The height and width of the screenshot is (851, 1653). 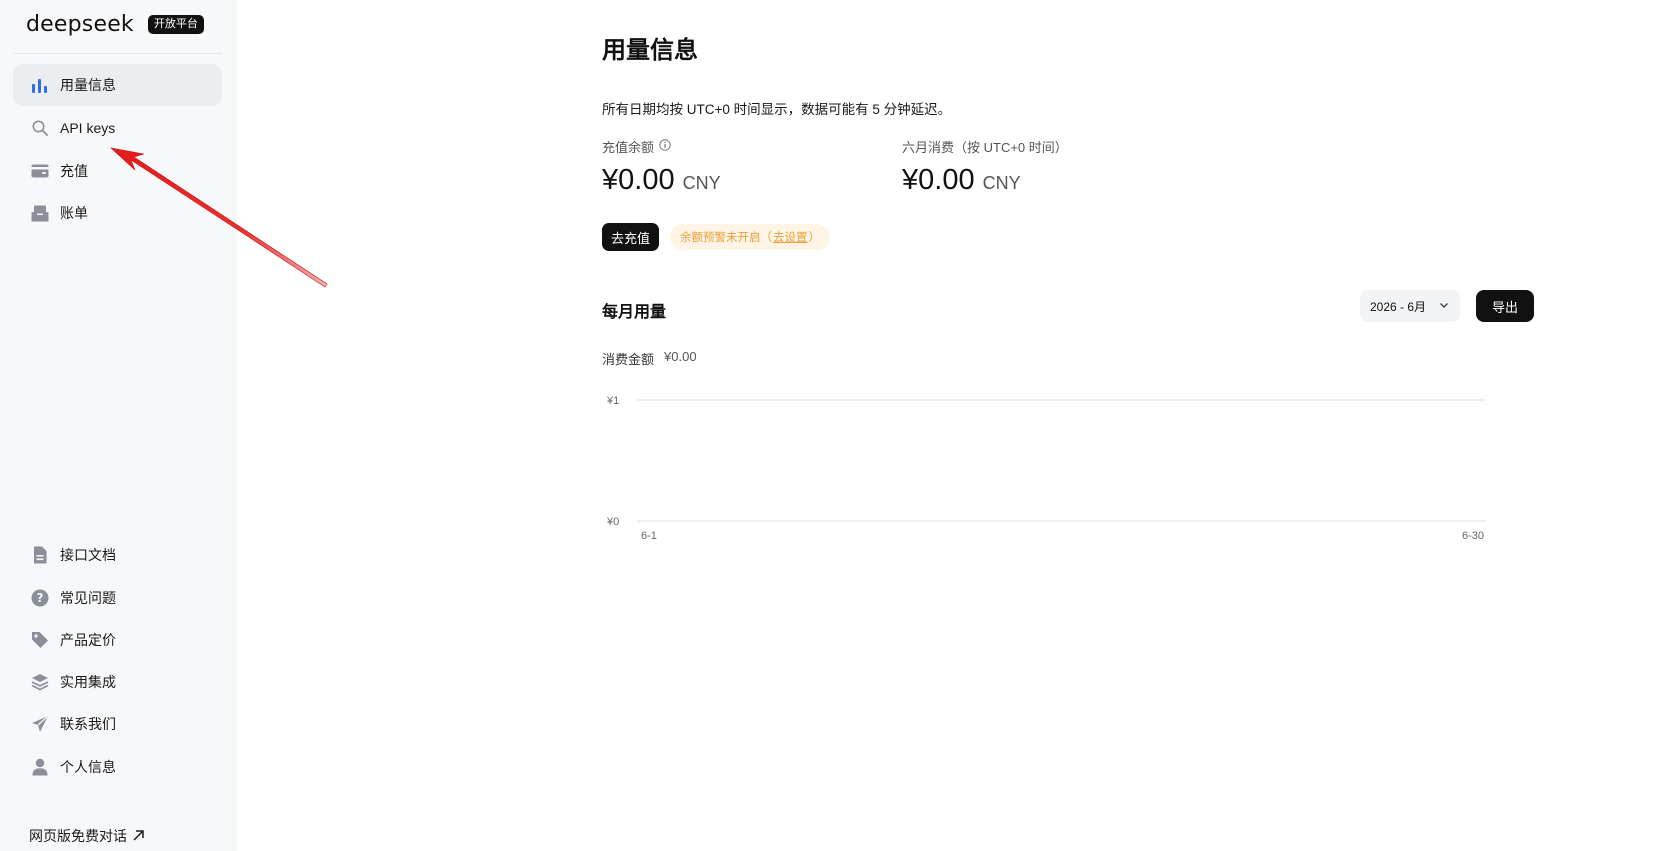 I want to click on spend-value: ¥0.00, so click(x=680, y=356).